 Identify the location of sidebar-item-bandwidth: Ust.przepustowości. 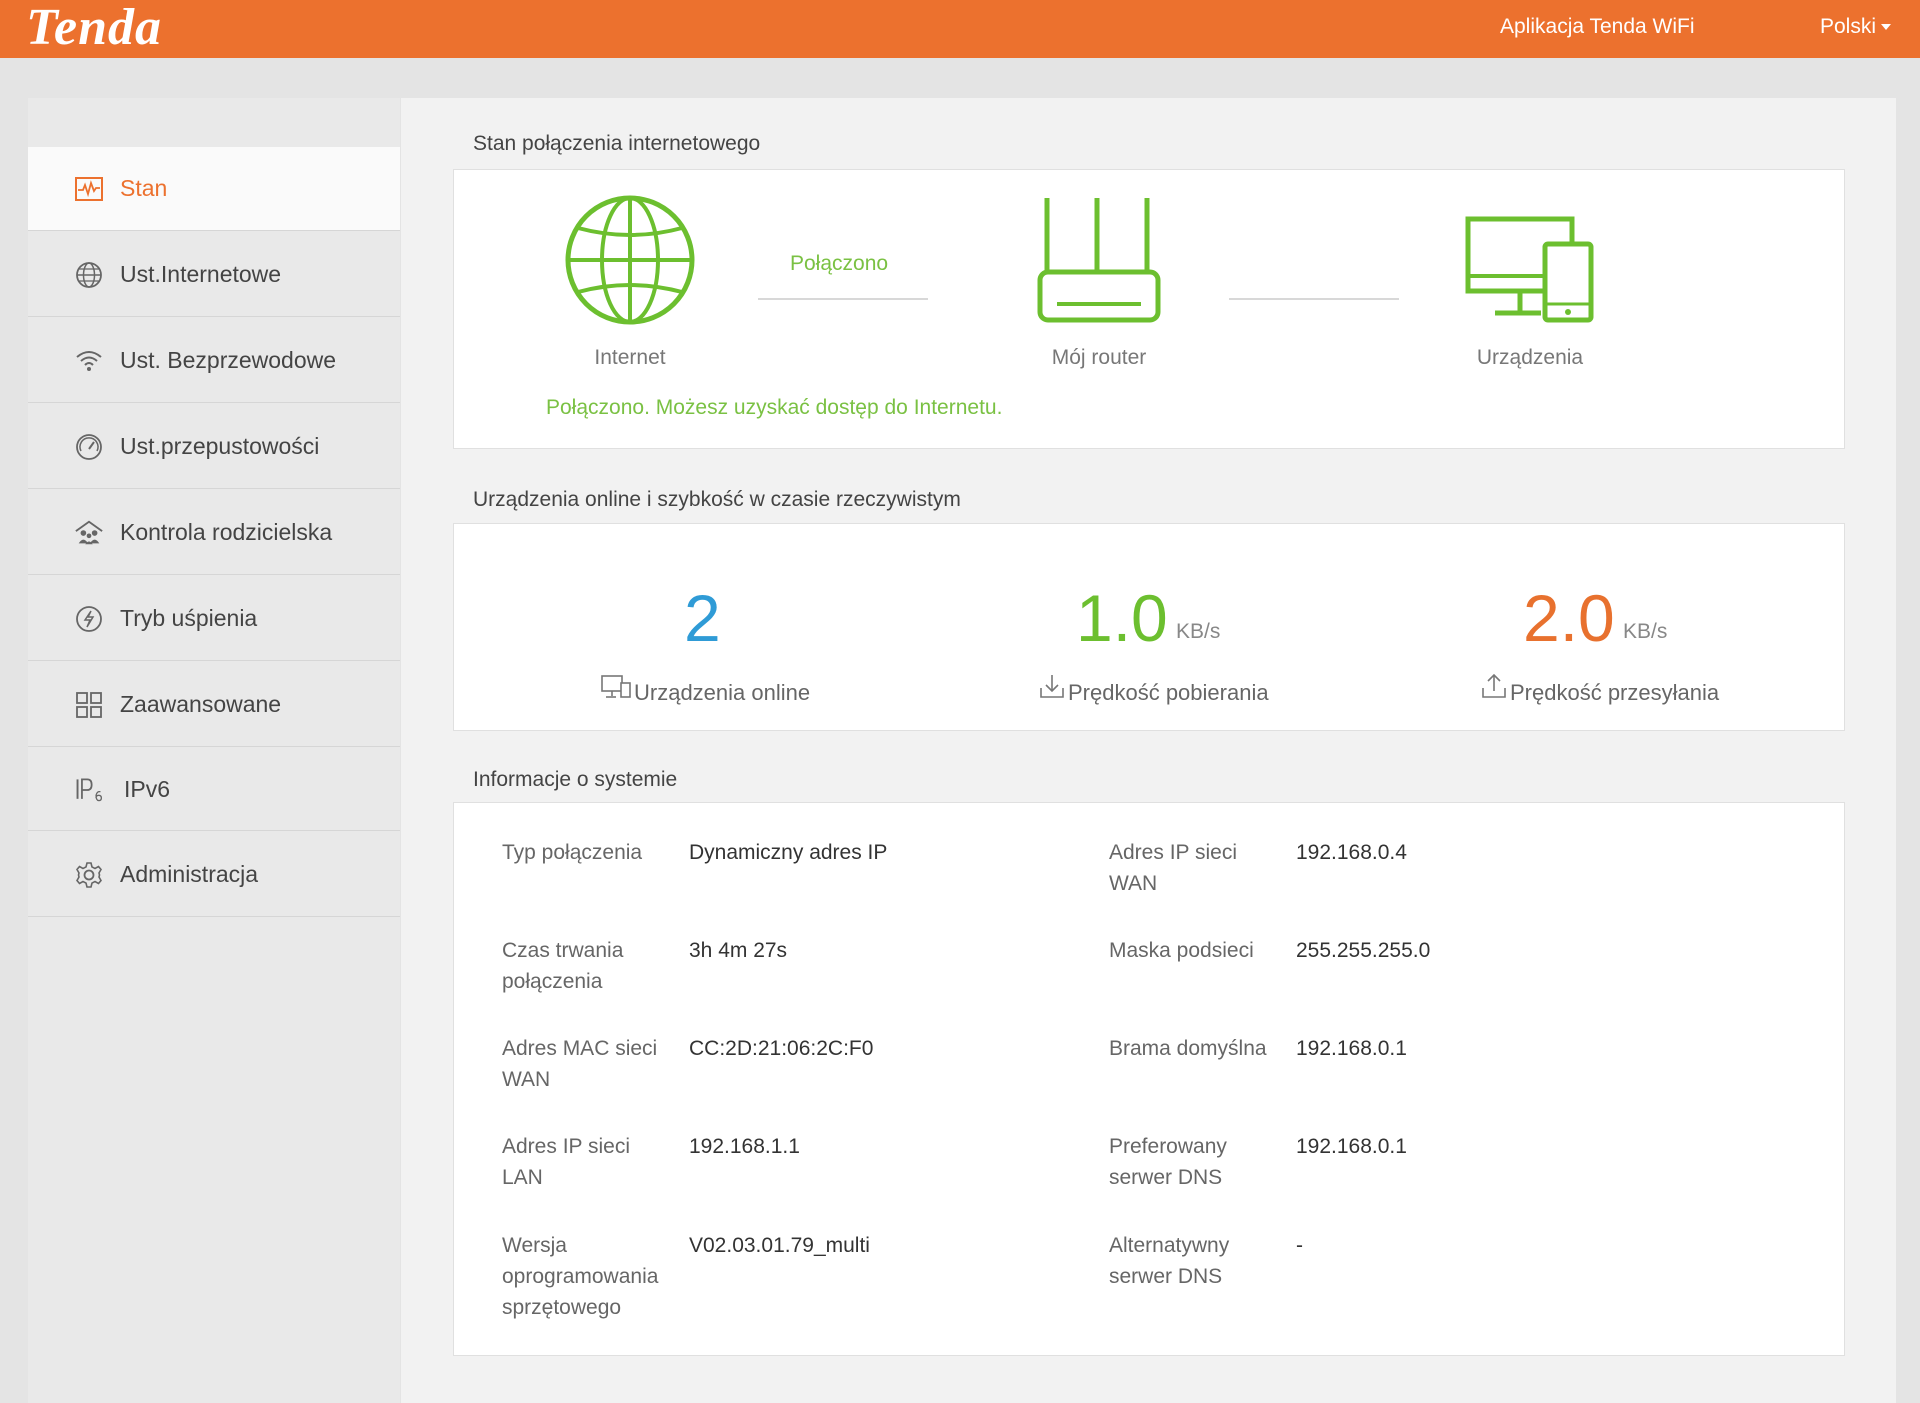
(214, 447).